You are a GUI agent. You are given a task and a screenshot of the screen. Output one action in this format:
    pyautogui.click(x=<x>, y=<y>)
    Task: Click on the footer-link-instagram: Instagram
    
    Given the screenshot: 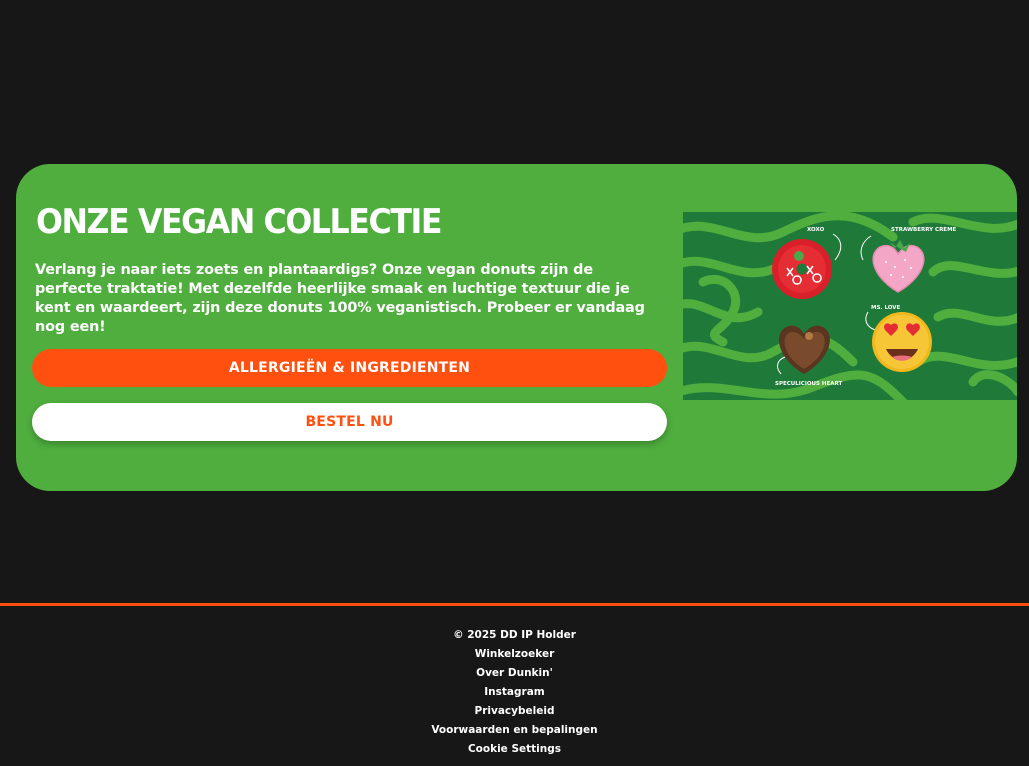 What is the action you would take?
    pyautogui.click(x=514, y=692)
    